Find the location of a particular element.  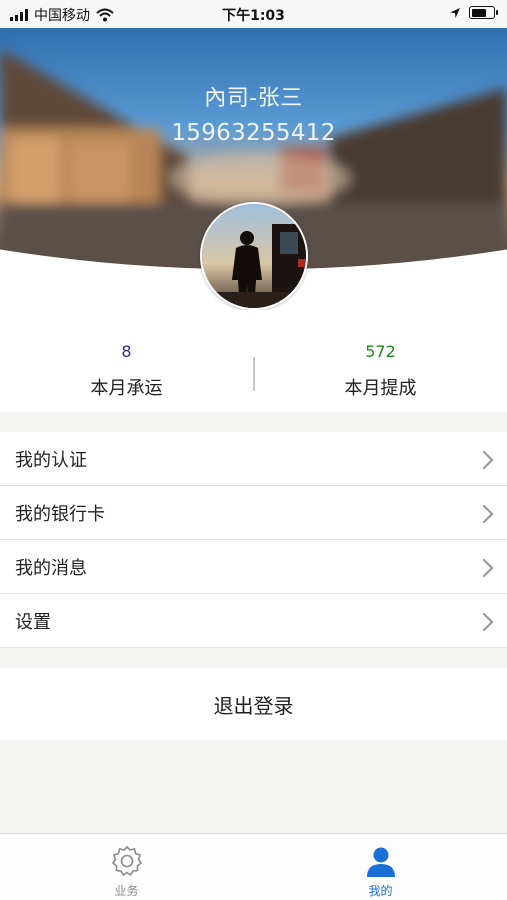

avatar is located at coordinates (254, 256).